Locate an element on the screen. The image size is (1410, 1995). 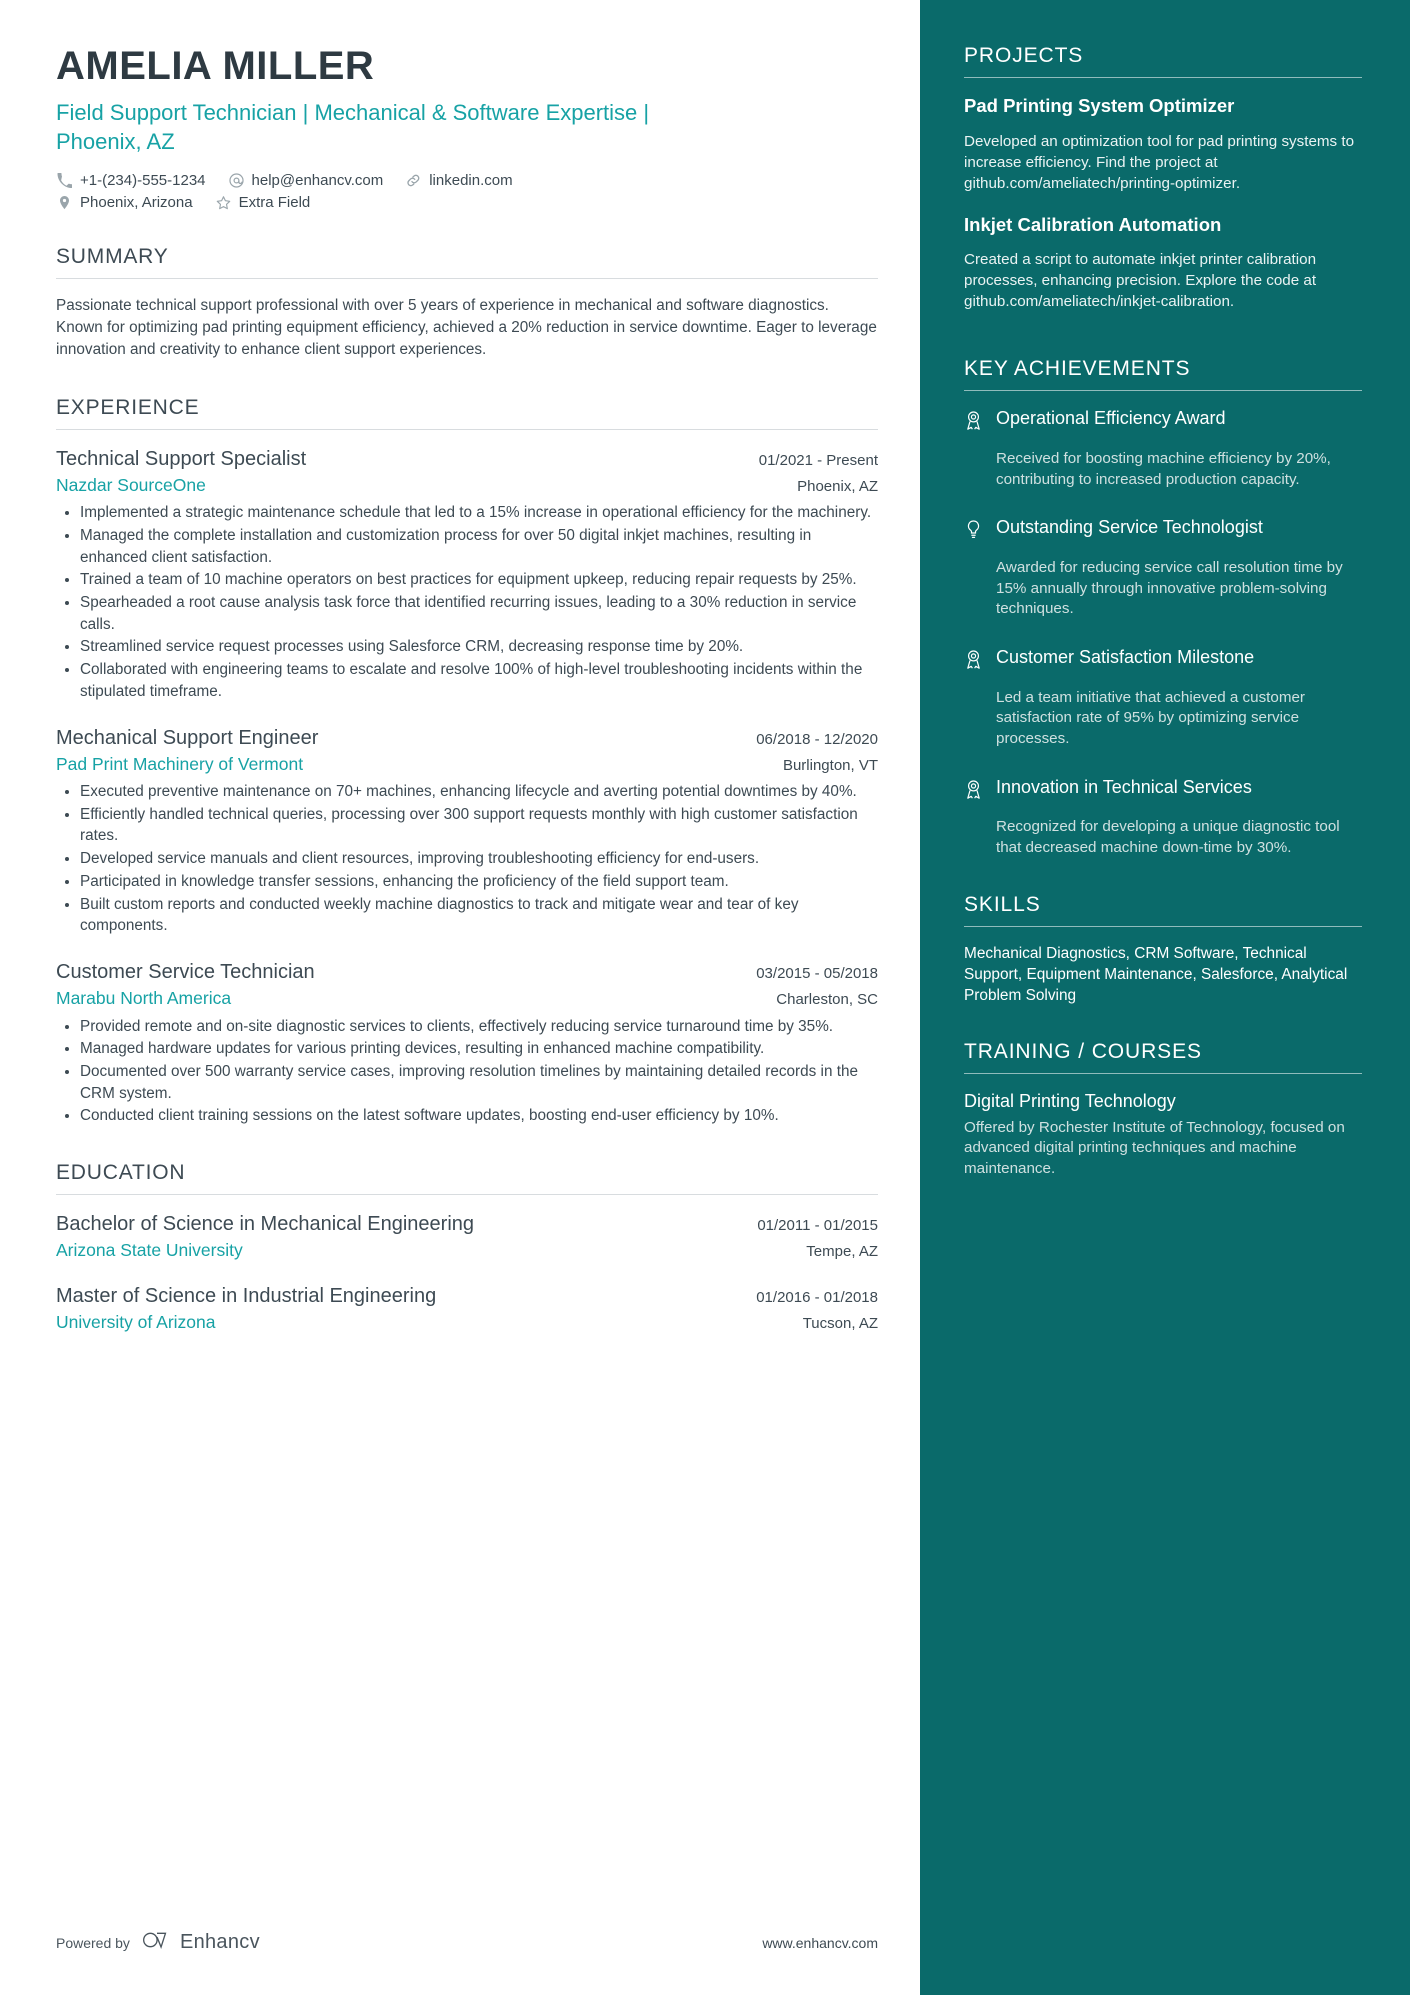
contact-email: help@enhancv.com is located at coordinates (306, 181).